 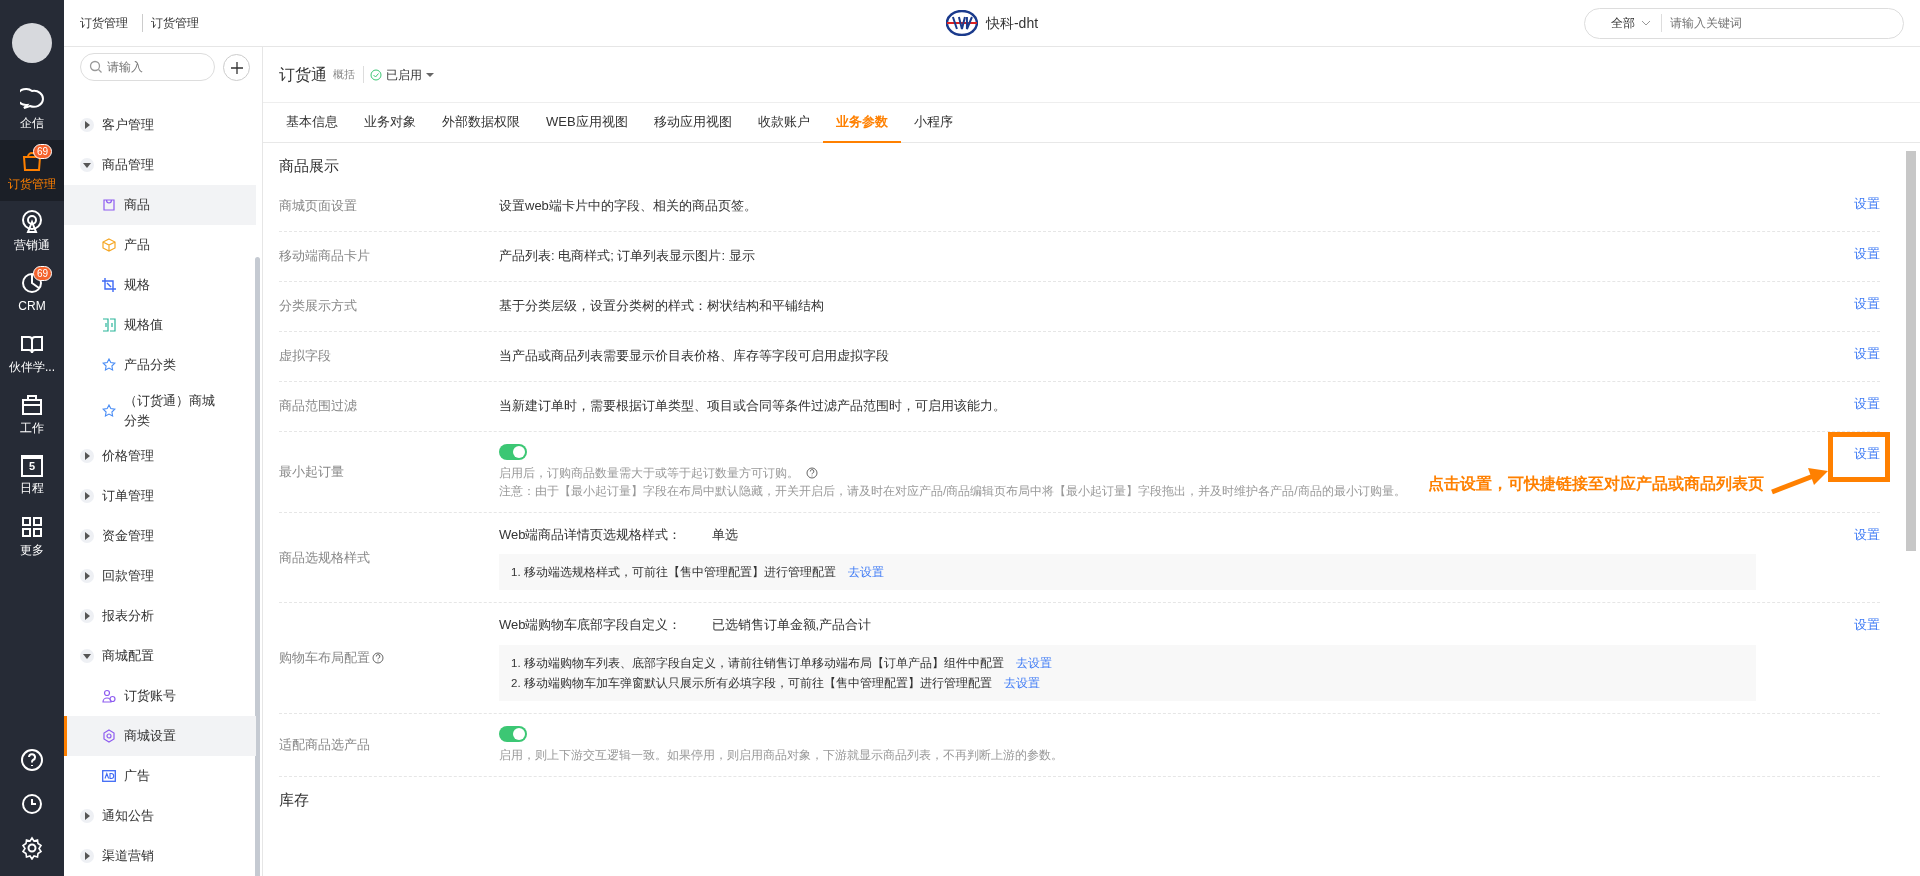 What do you see at coordinates (324, 744) in the screenshot?
I see `setting-label: 适配商品选产品` at bounding box center [324, 744].